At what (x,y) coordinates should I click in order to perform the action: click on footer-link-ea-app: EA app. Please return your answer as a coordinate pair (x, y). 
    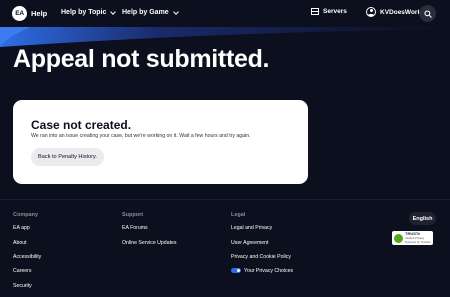
    Looking at the image, I should click on (21, 228).